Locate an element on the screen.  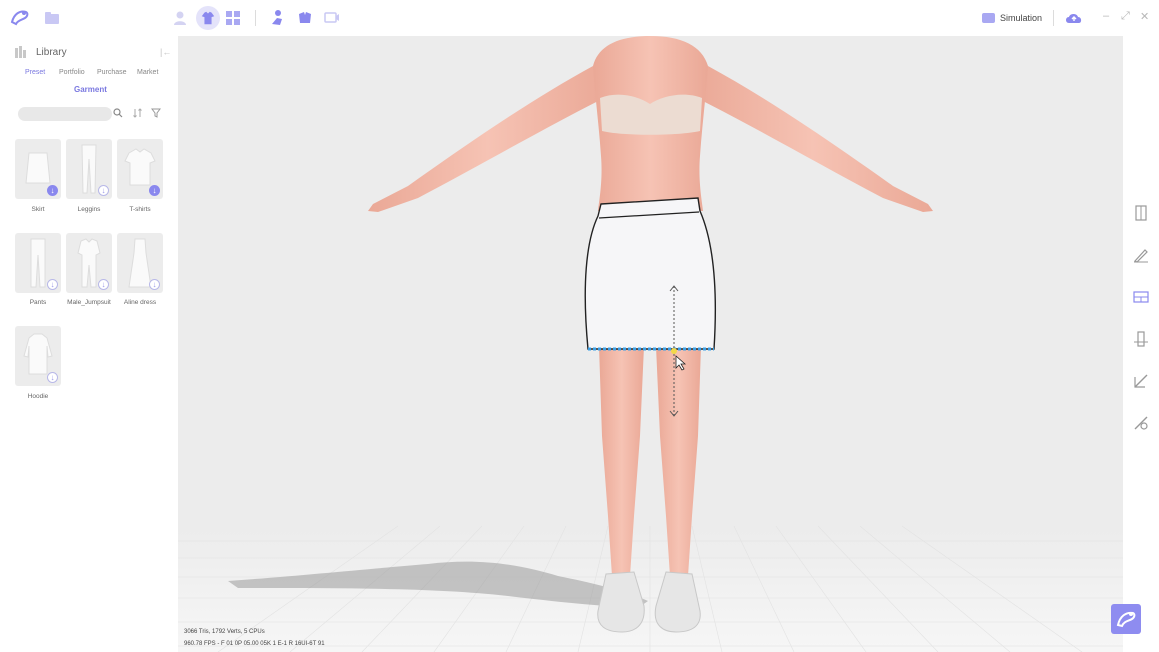
pin-icon is located at coordinates (1141, 423).